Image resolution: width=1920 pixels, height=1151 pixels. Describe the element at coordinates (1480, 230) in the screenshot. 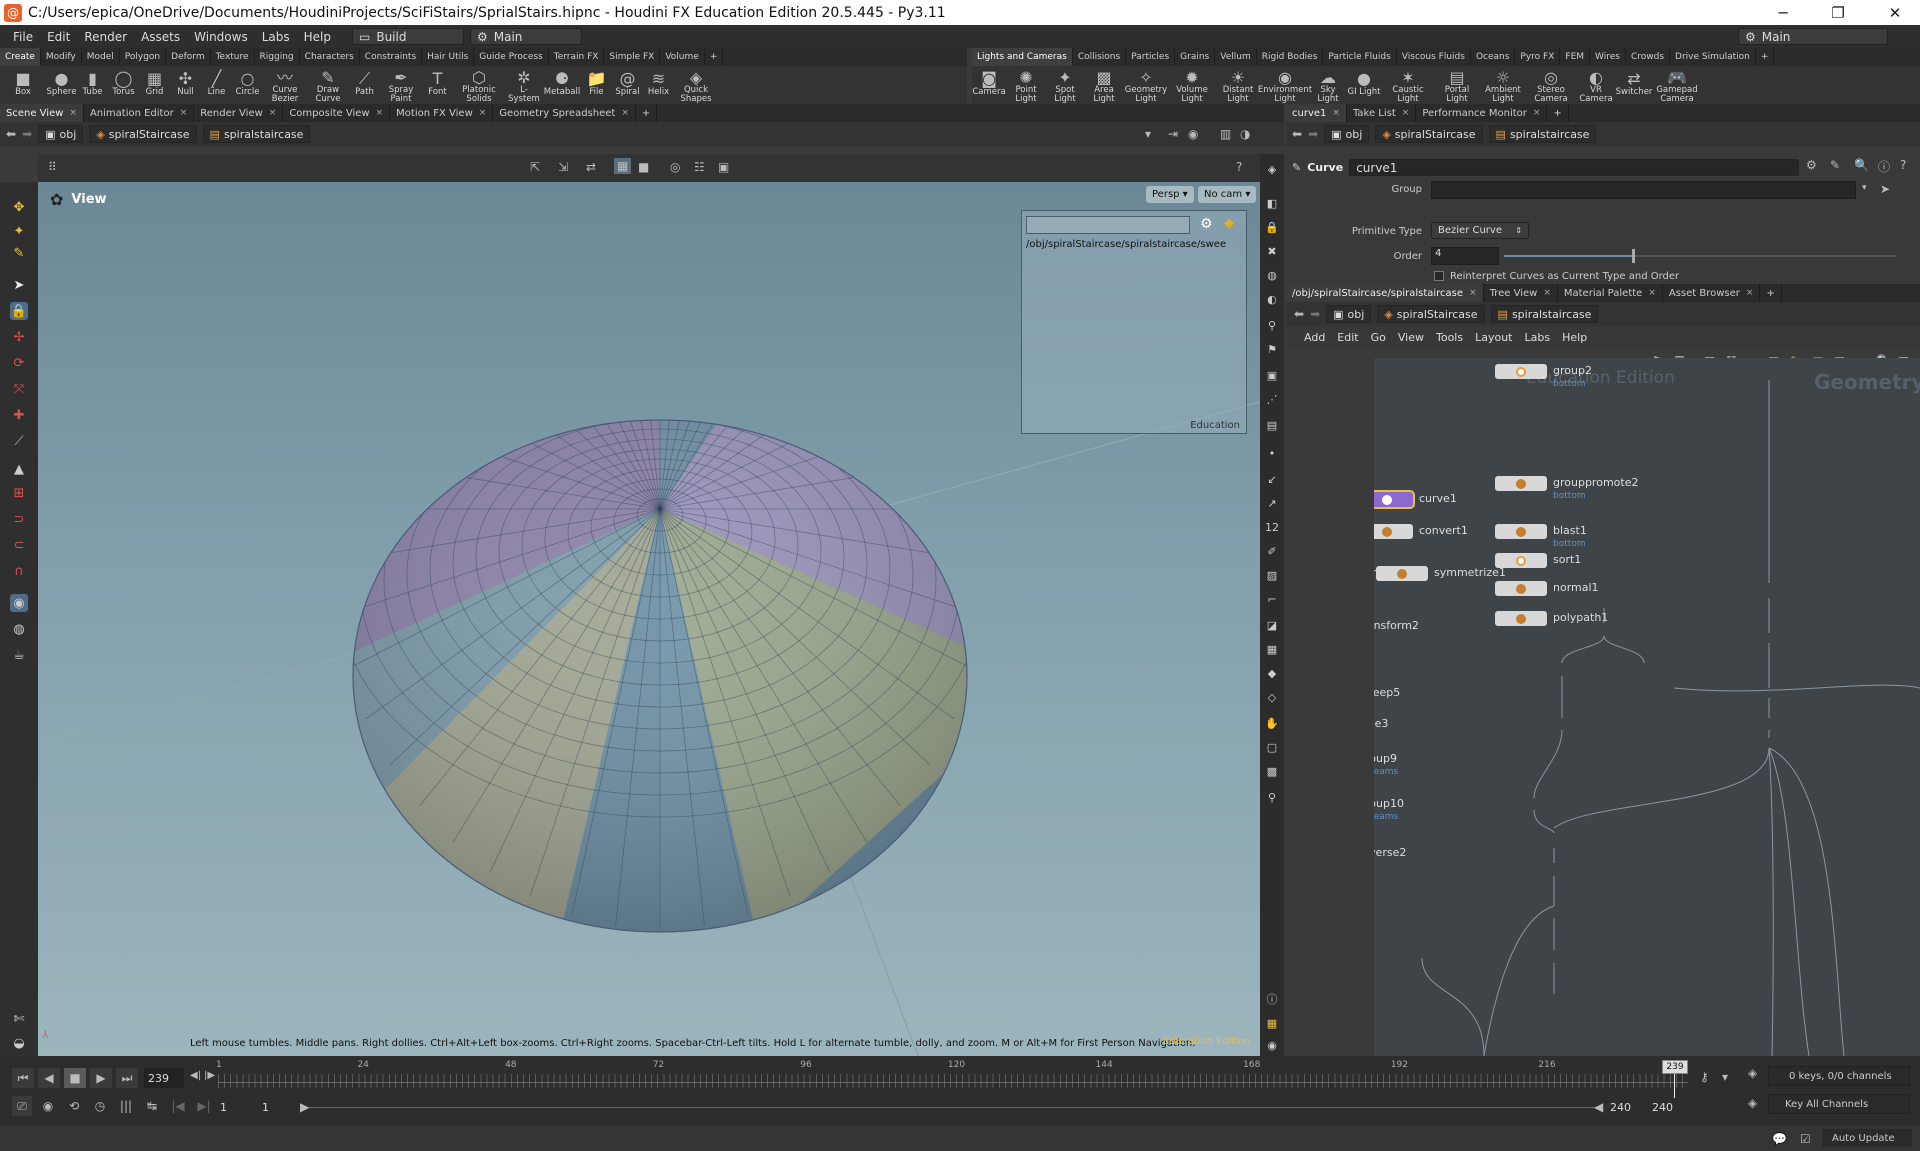

I see `primitive-type-select: Bezier Curve ⇕` at that location.